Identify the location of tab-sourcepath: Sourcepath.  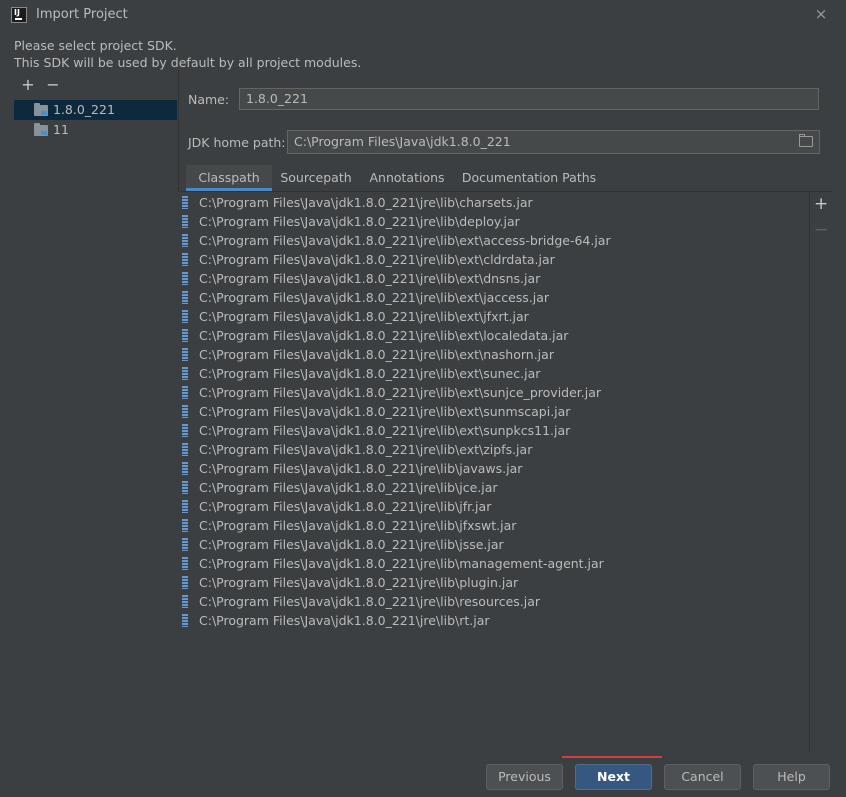
(316, 178).